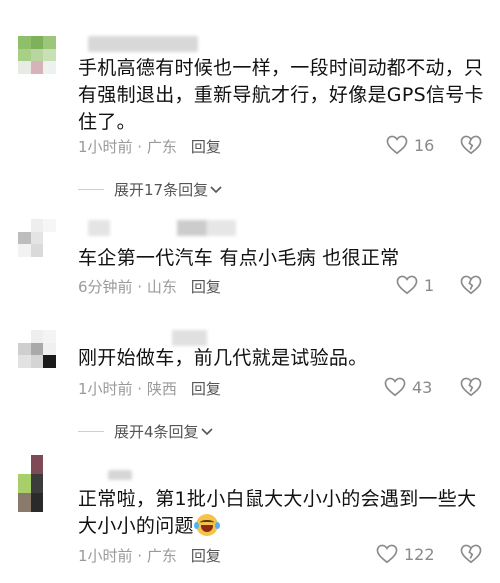 This screenshot has height=583, width=500. What do you see at coordinates (206, 525) in the screenshot?
I see `rofl-emoji` at bounding box center [206, 525].